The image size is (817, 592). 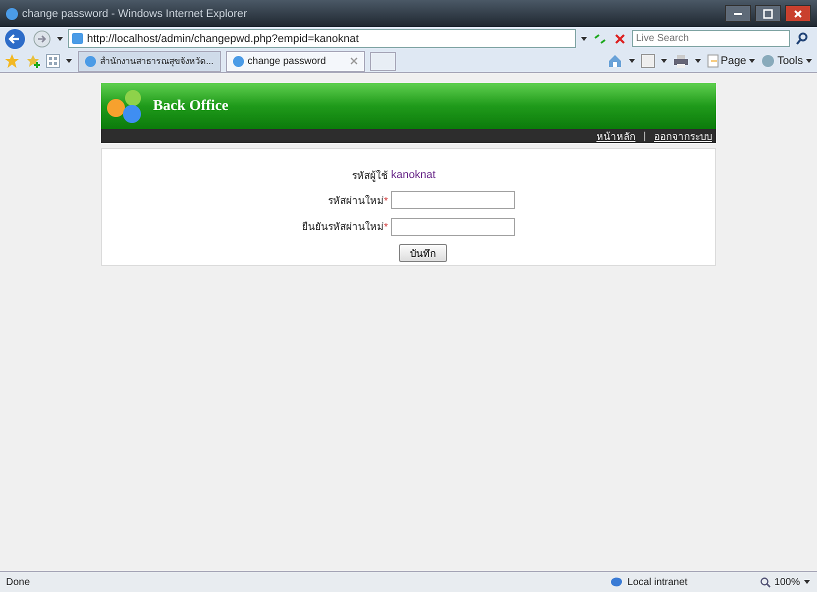 What do you see at coordinates (354, 61) in the screenshot?
I see `close-tab-icon` at bounding box center [354, 61].